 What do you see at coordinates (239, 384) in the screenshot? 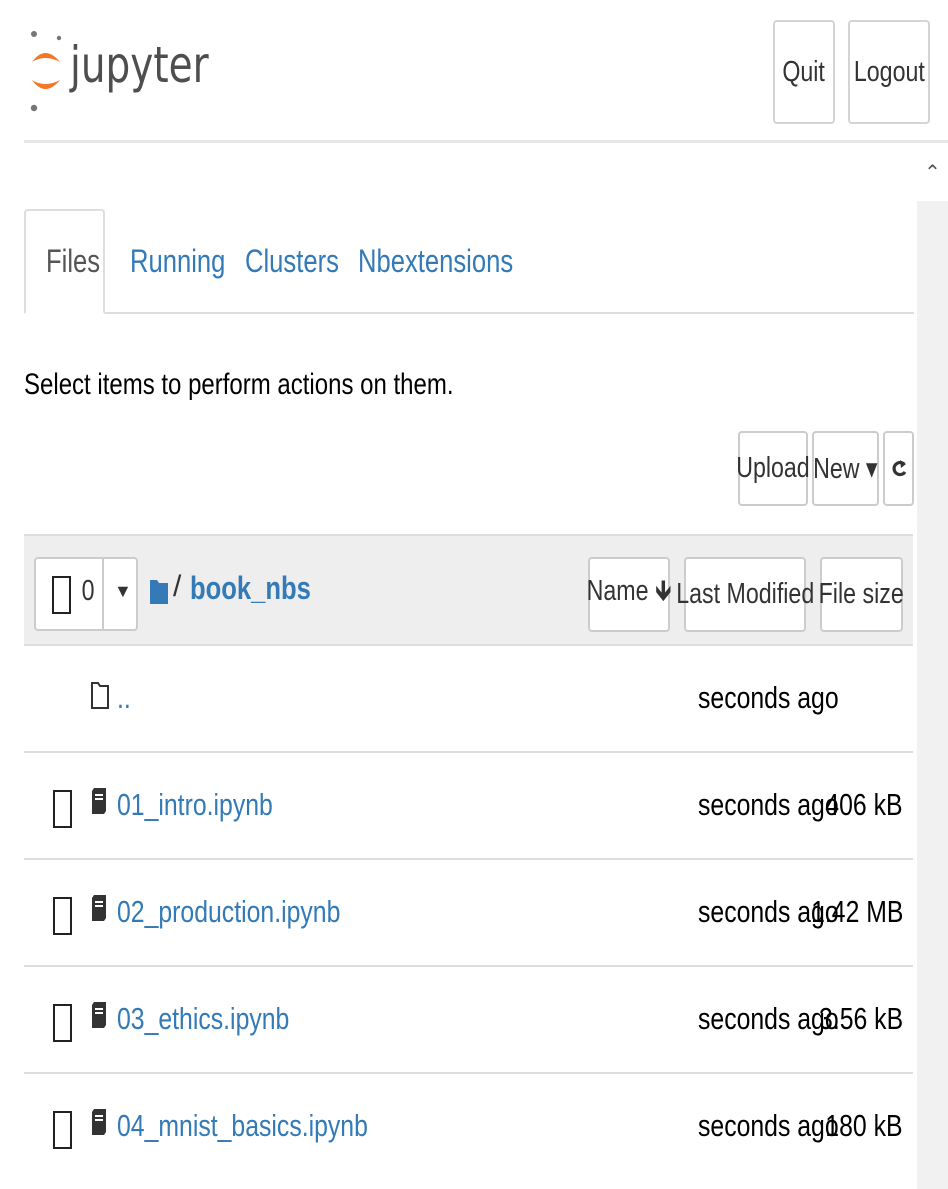
I see `instructions-text: Select items to perform actions on them.` at bounding box center [239, 384].